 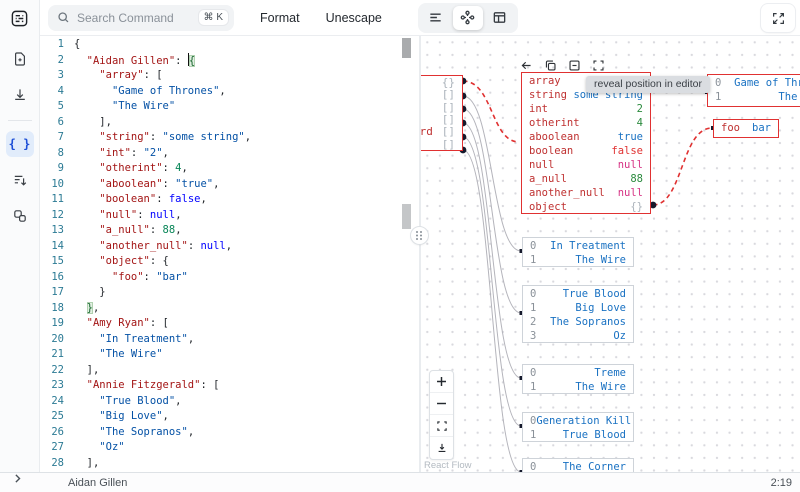 I want to click on node-row: a_null 88, so click(x=586, y=179).